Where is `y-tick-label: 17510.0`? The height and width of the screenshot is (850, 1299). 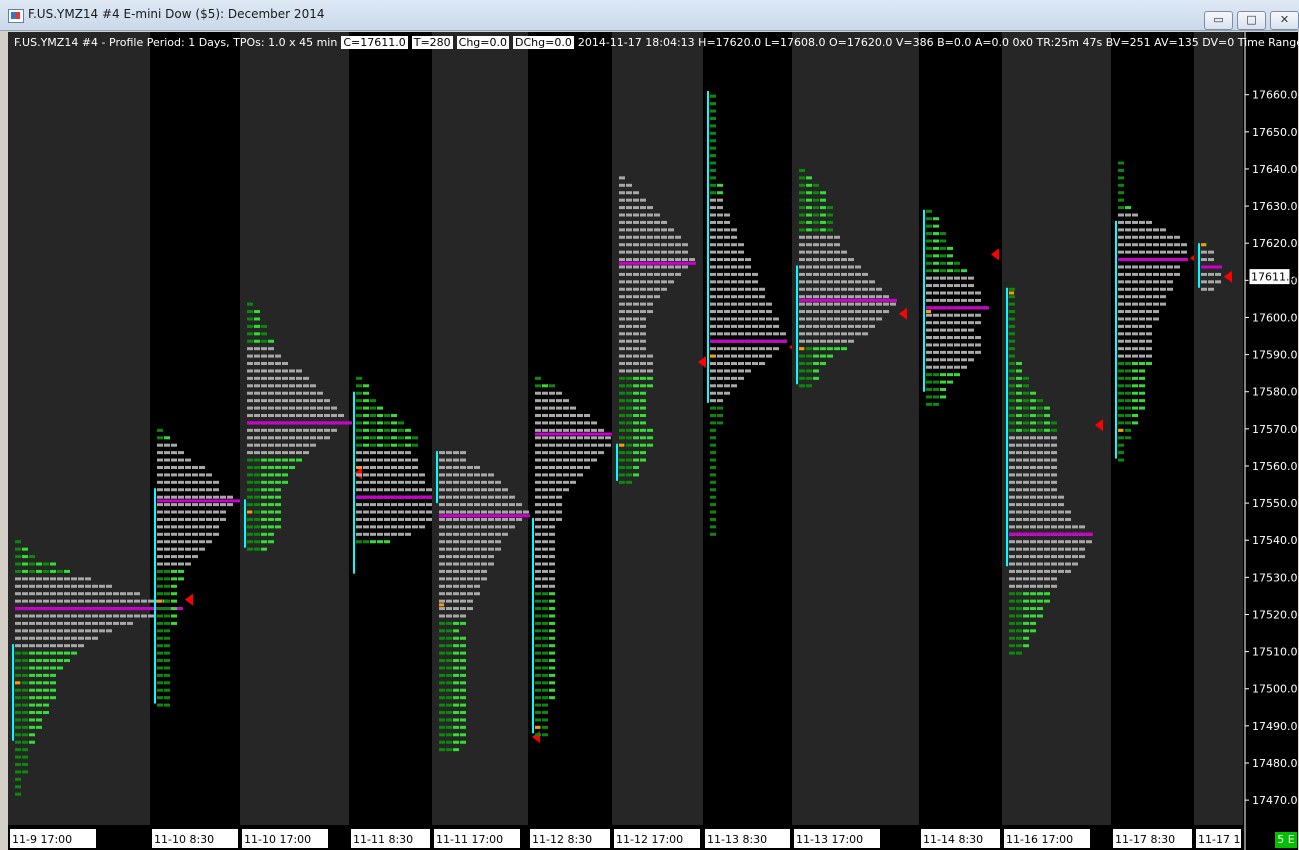 y-tick-label: 17510.0 is located at coordinates (1275, 652).